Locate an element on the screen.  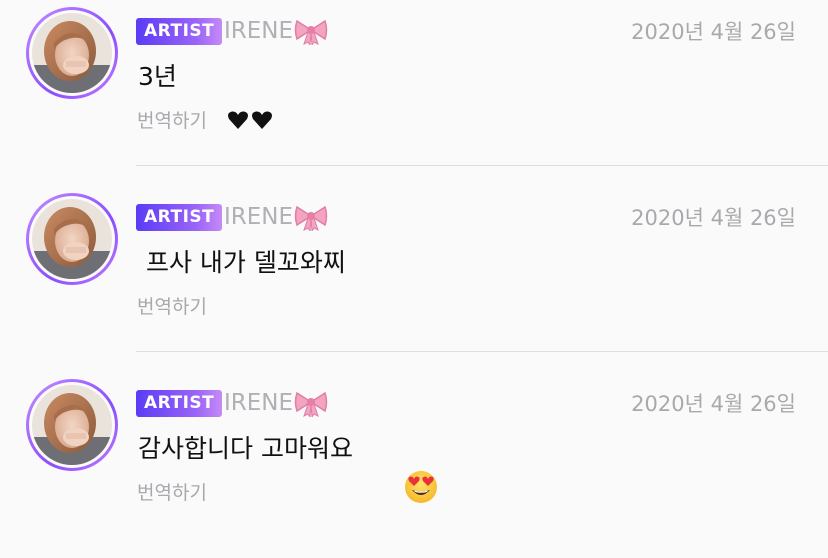
comment-text-content: 프사 내가 델꼬와찌 is located at coordinates (242, 262).